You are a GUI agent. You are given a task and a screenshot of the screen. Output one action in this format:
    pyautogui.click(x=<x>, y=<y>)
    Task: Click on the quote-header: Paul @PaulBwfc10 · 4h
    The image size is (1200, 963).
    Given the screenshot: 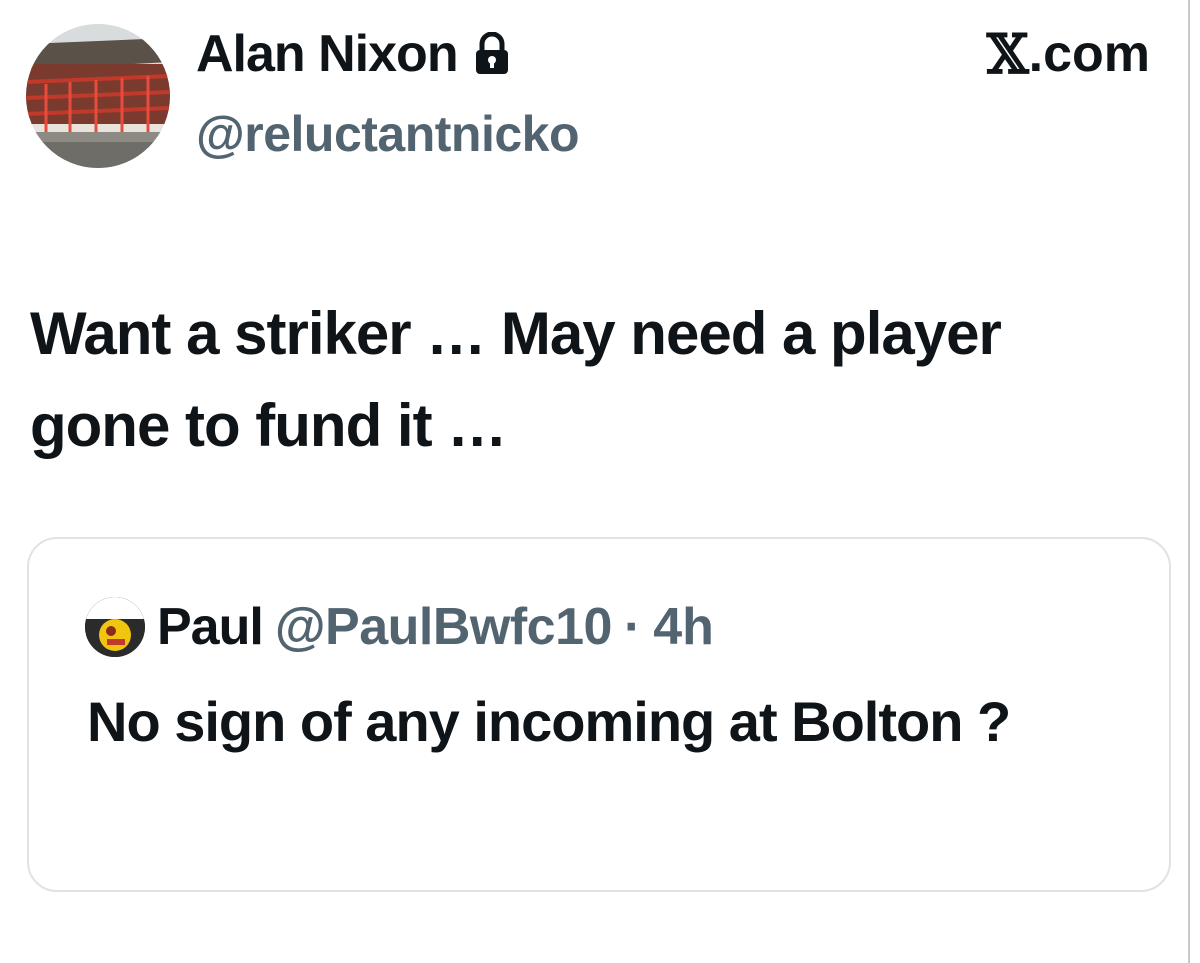 What is the action you would take?
    pyautogui.click(x=399, y=627)
    